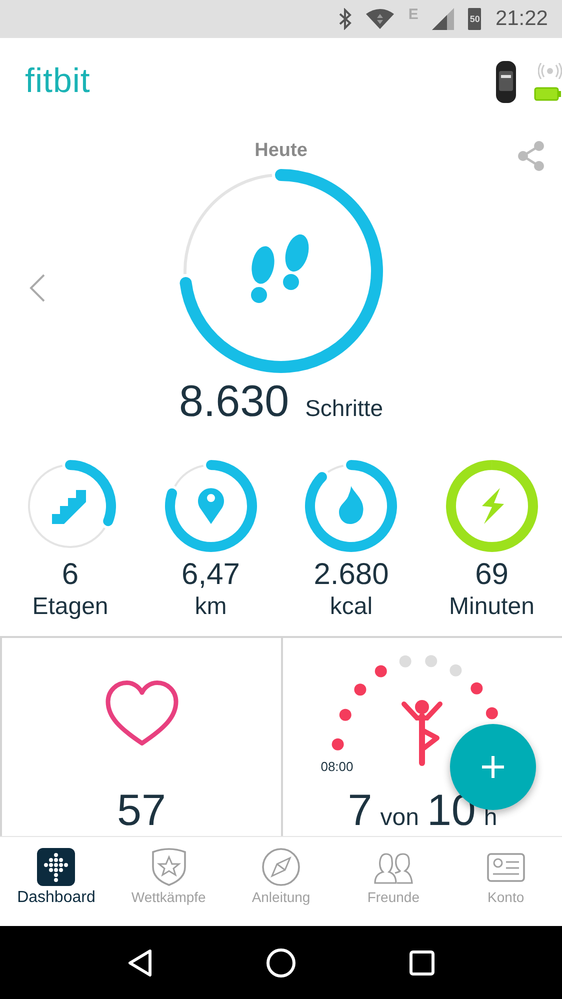 The height and width of the screenshot is (999, 562). What do you see at coordinates (141, 811) in the screenshot?
I see `heart-rate-value: 57` at bounding box center [141, 811].